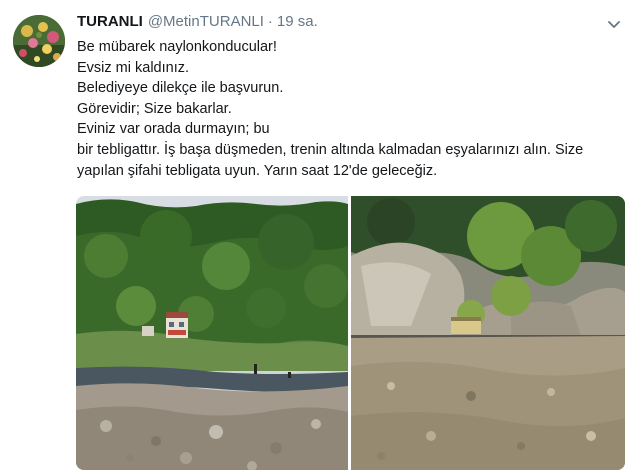  I want to click on display-name: TURANLI, so click(110, 21).